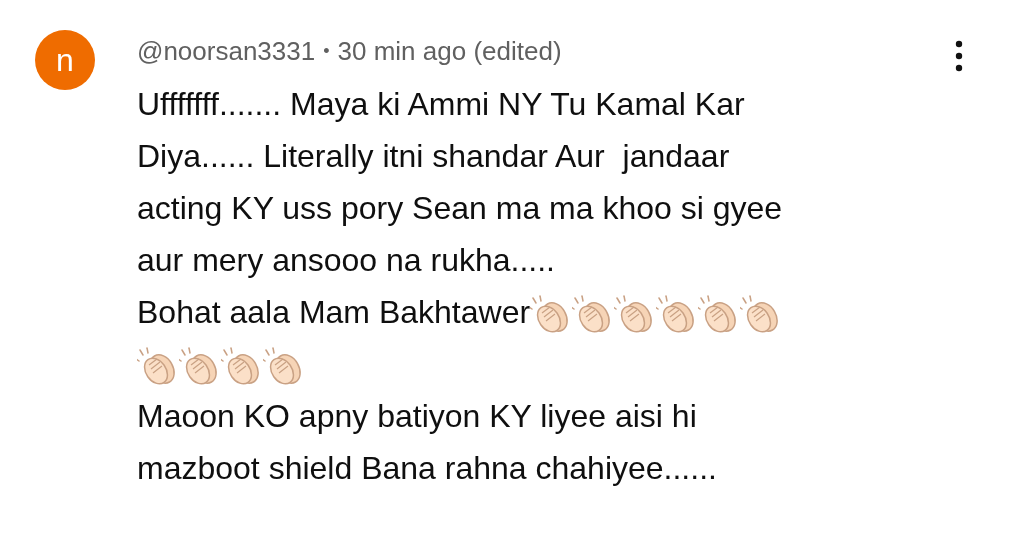 The height and width of the screenshot is (544, 1024). What do you see at coordinates (226, 51) in the screenshot?
I see `comment-author: @noorsan3331` at bounding box center [226, 51].